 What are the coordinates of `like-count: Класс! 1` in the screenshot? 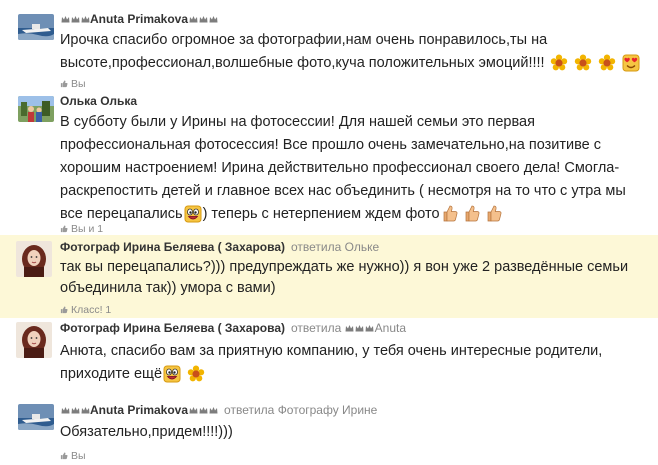 It's located at (91, 310).